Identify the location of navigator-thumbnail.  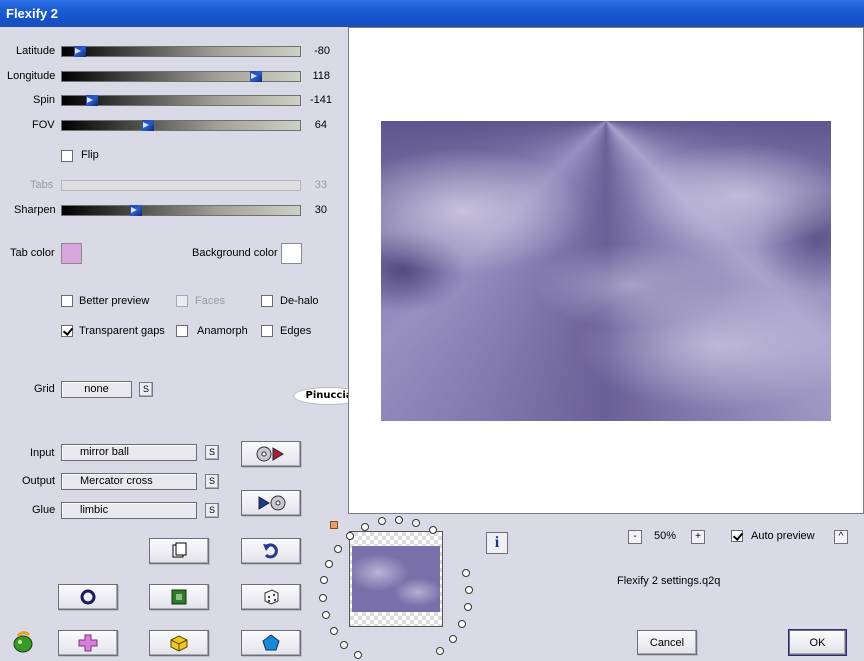
(396, 579).